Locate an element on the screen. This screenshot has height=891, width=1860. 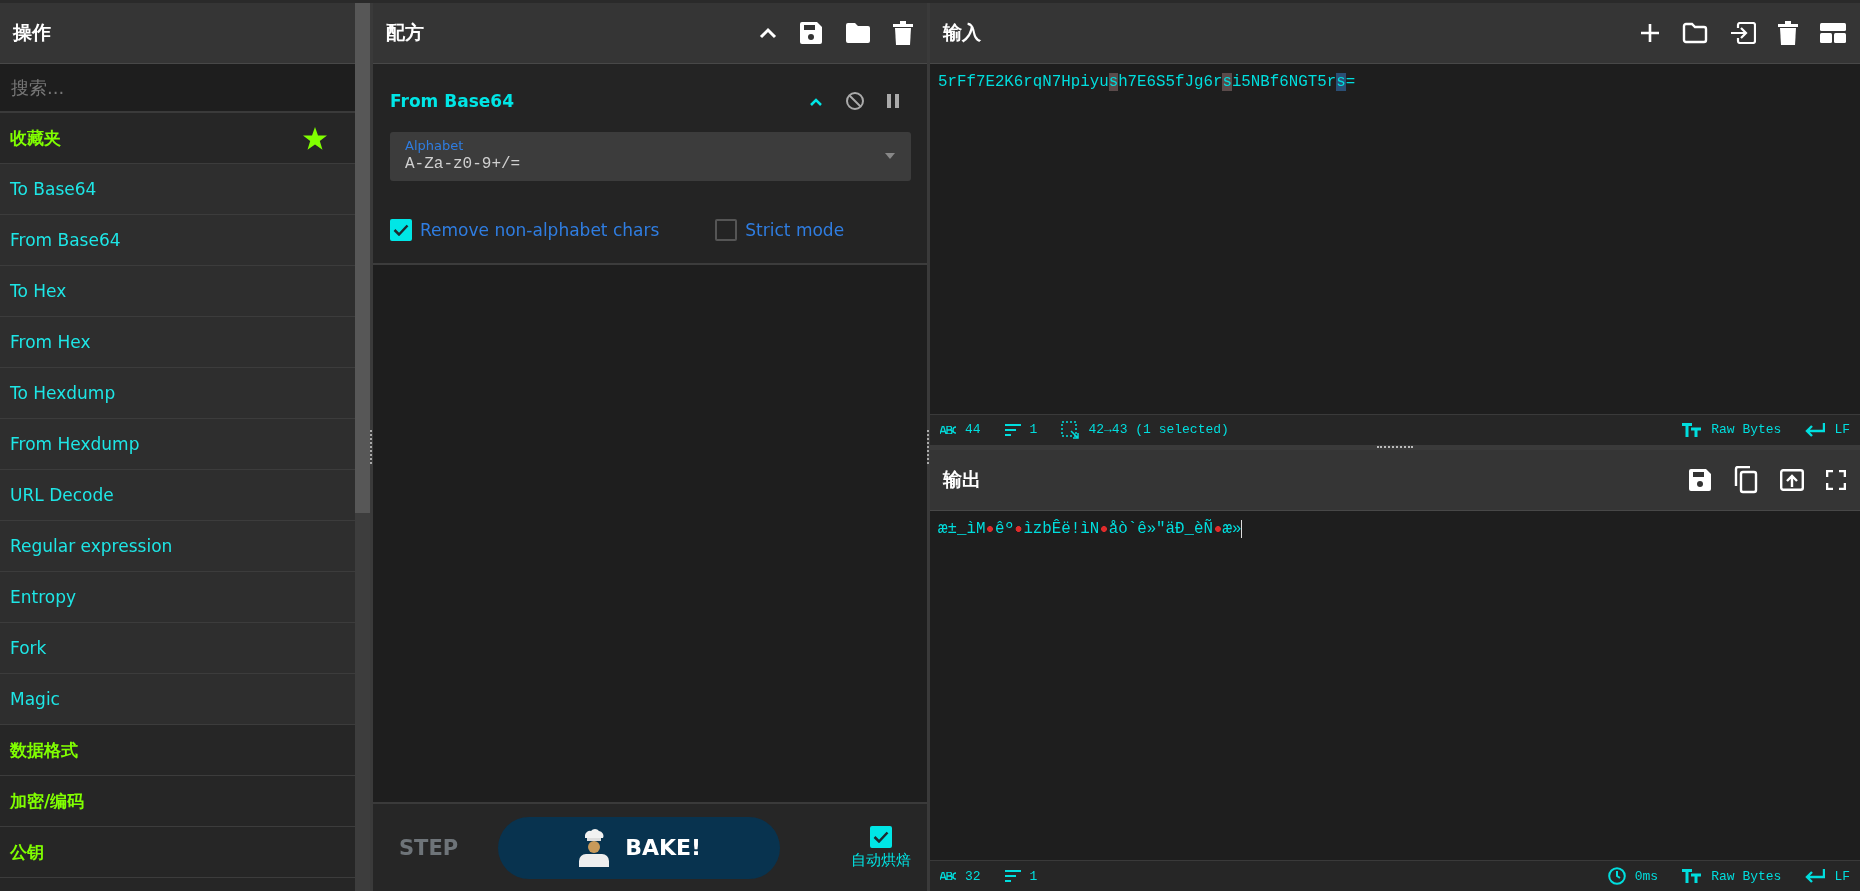
panel-title: 操作 is located at coordinates (32, 32).